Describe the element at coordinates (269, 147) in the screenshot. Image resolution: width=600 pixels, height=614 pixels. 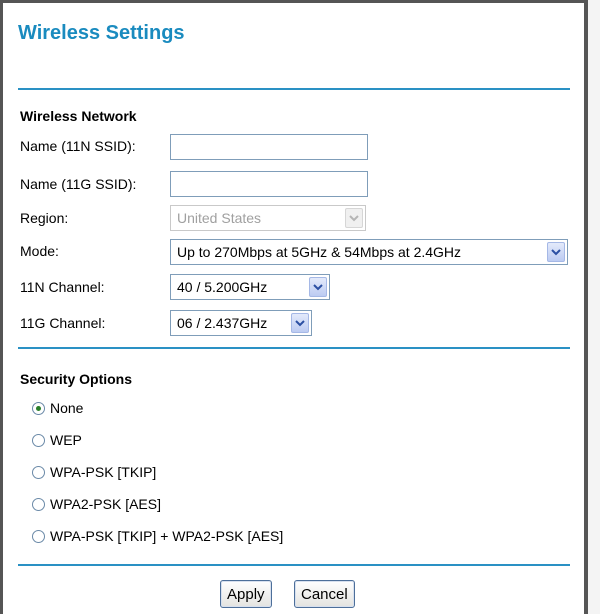
I see `ssid-11n-input` at that location.